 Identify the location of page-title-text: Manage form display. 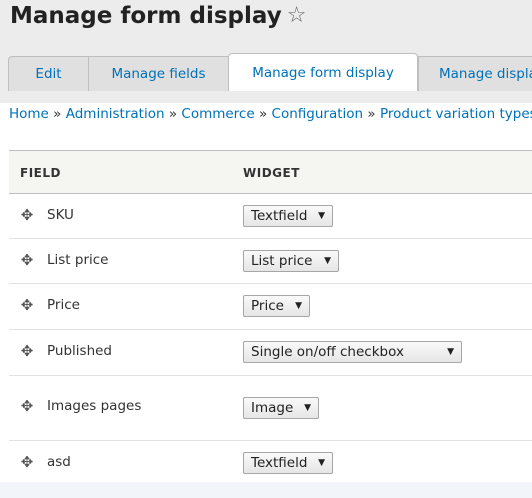
(146, 16).